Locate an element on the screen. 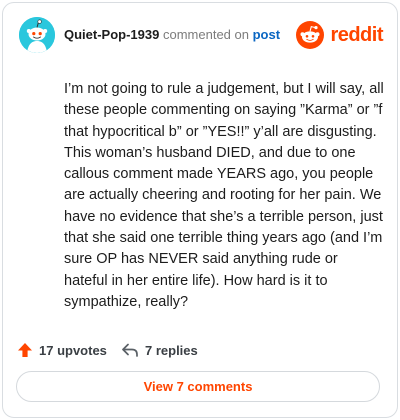  reddit-brand: reddit is located at coordinates (339, 35).